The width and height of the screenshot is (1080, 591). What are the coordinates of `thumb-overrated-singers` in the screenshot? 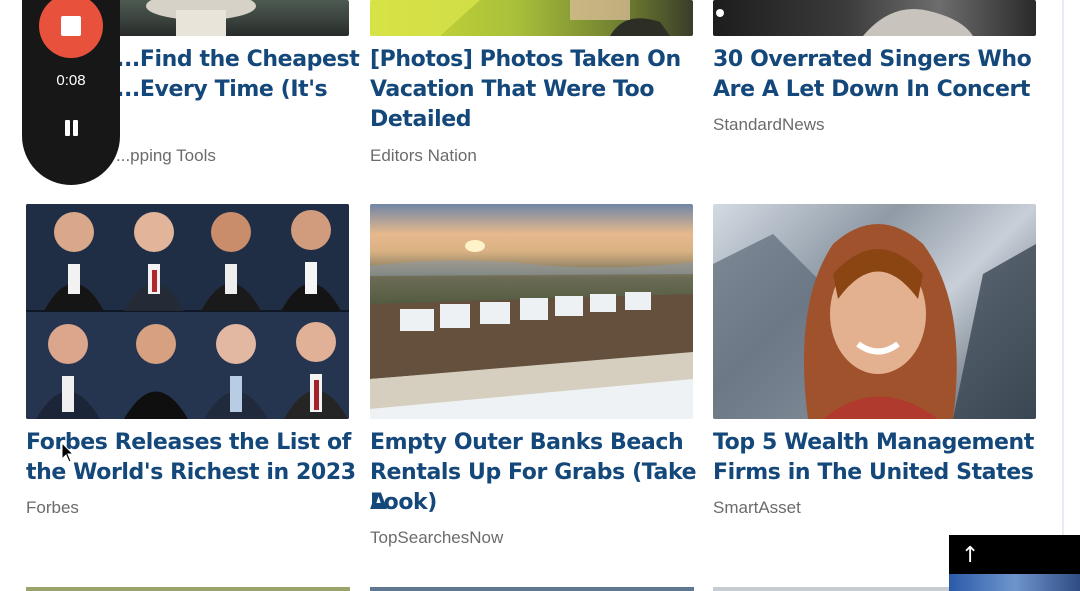 It's located at (874, 18).